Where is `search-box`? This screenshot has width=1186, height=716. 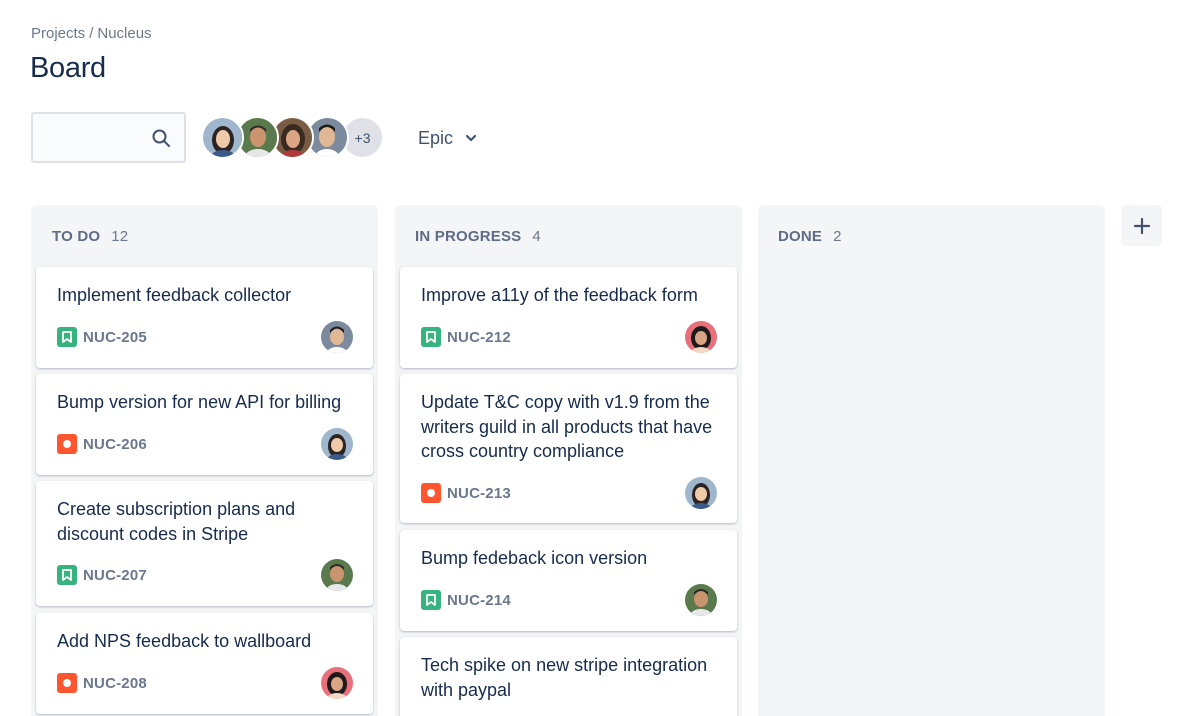
search-box is located at coordinates (108, 137).